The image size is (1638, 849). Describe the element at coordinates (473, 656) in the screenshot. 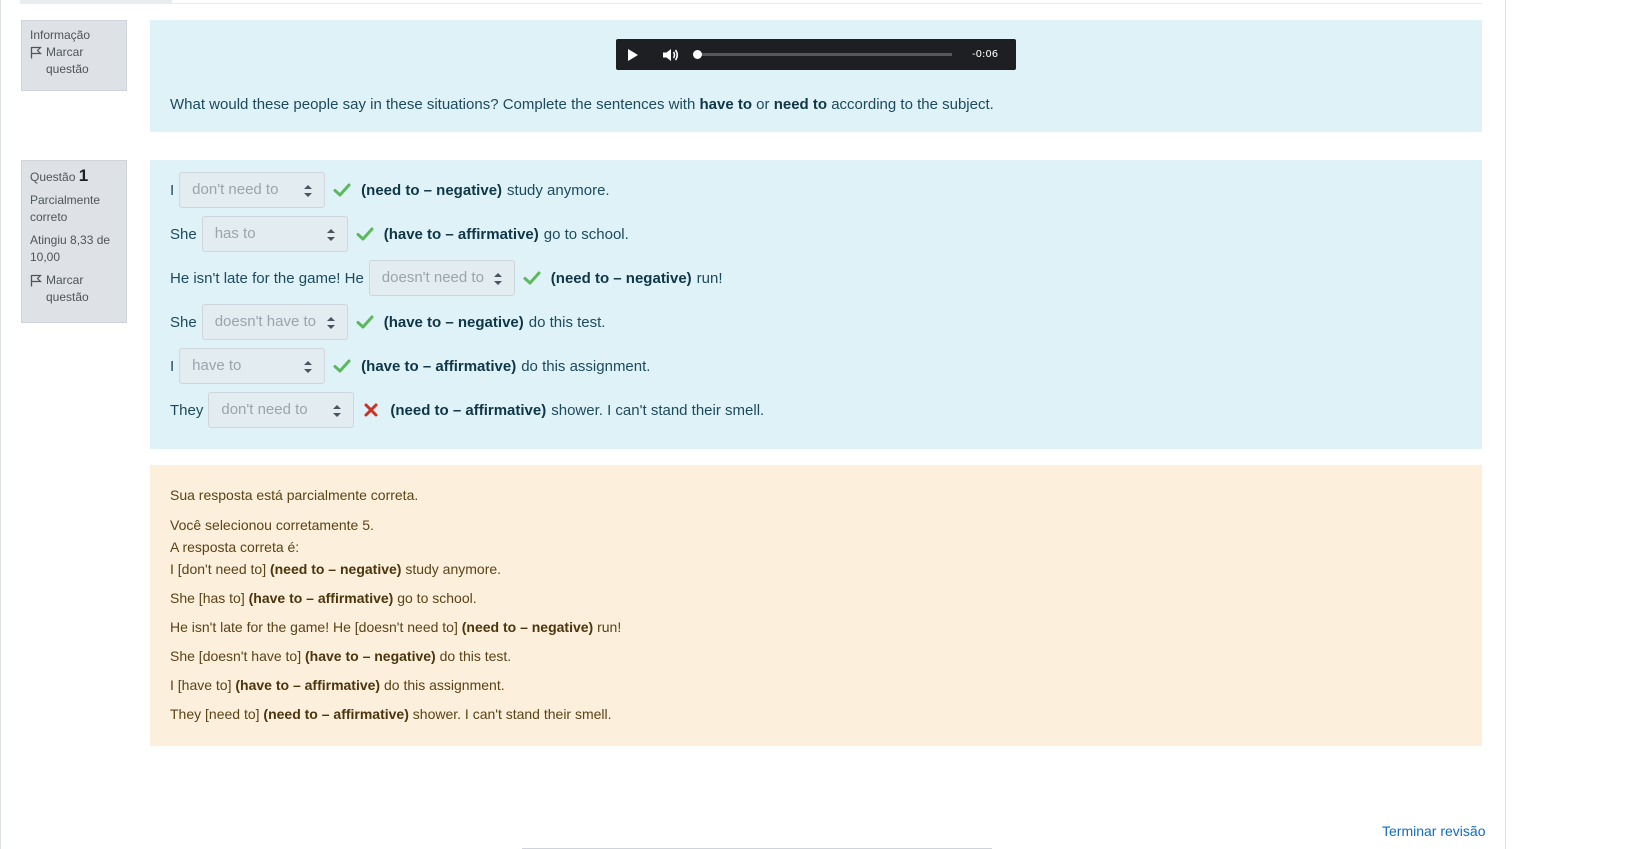

I see `answer-rest: do this test.` at that location.